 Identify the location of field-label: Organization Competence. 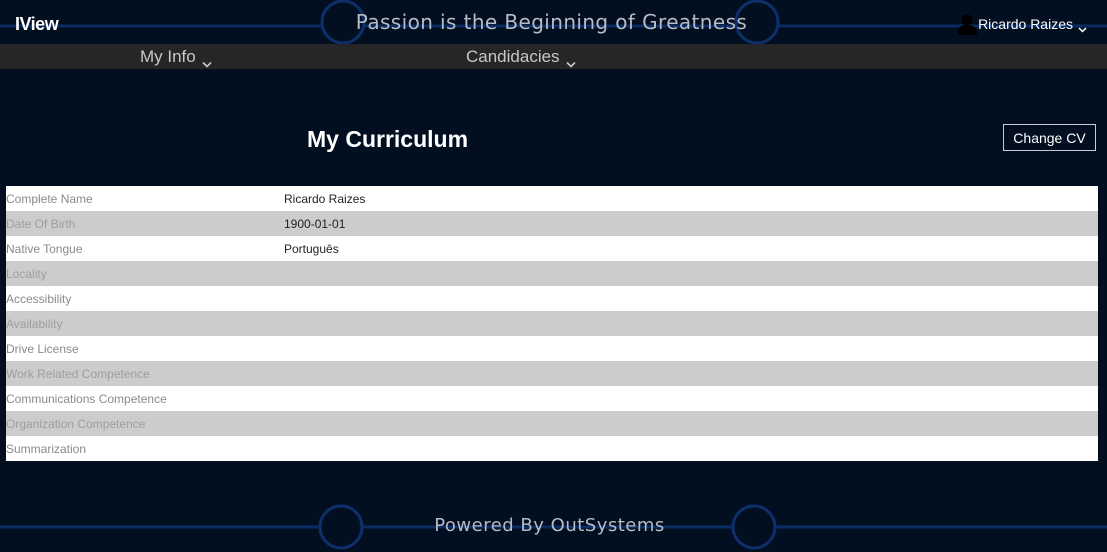
(76, 423).